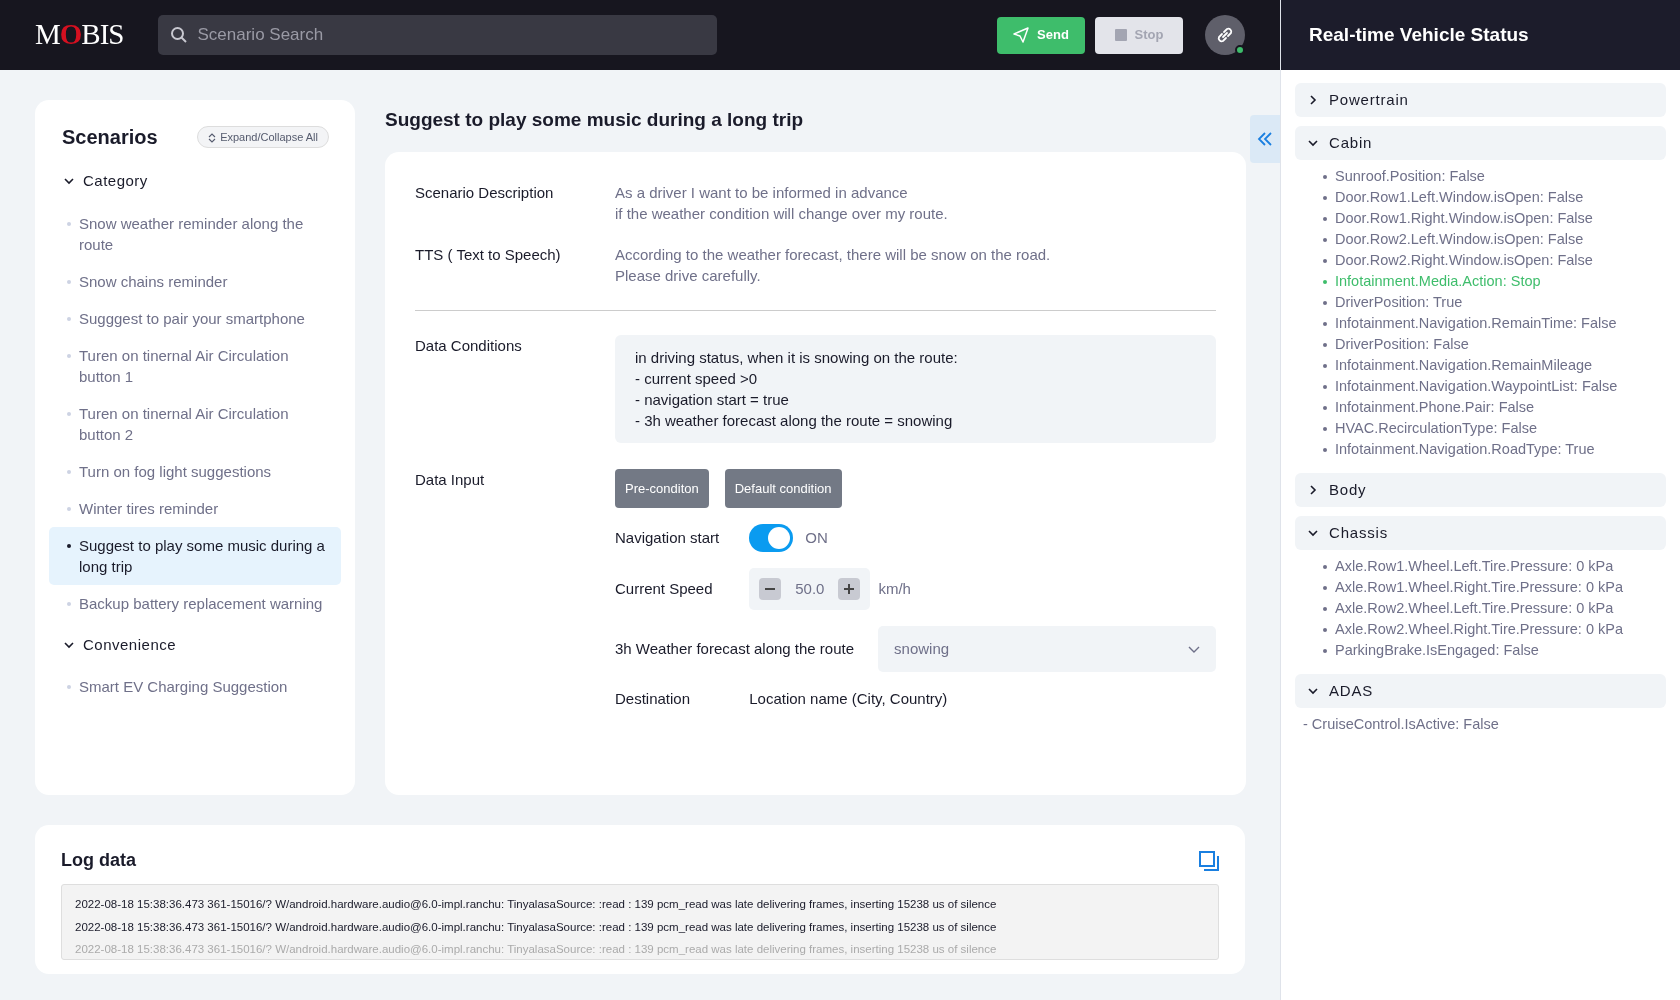 This screenshot has height=1000, width=1680. Describe the element at coordinates (664, 588) in the screenshot. I see `input-label: Current Speed` at that location.